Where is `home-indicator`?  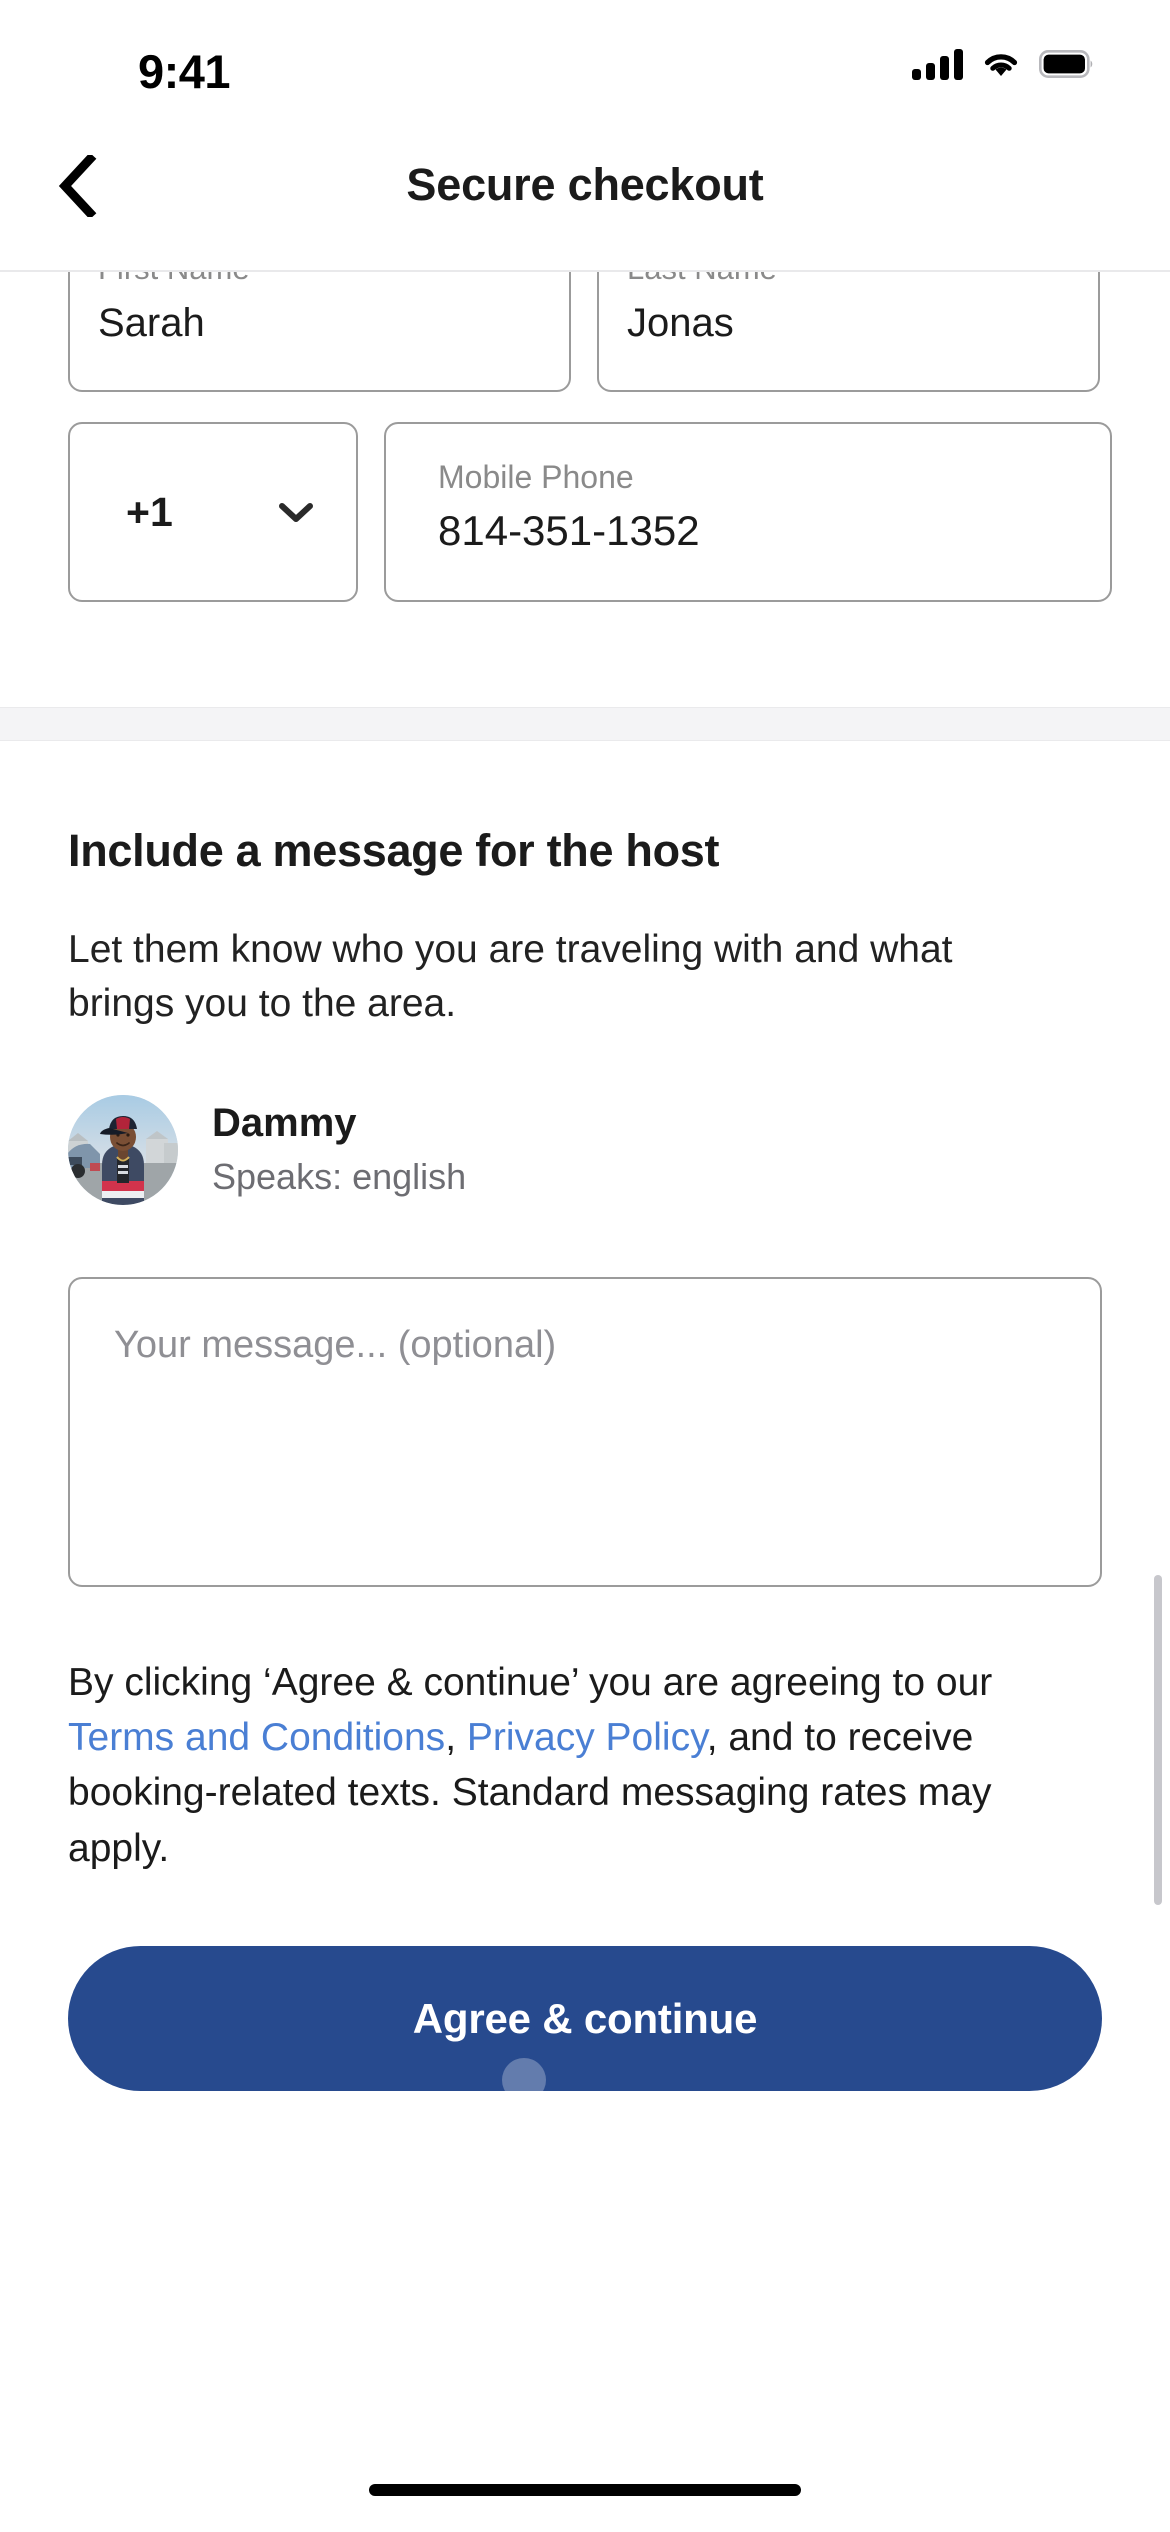
home-indicator is located at coordinates (585, 2490).